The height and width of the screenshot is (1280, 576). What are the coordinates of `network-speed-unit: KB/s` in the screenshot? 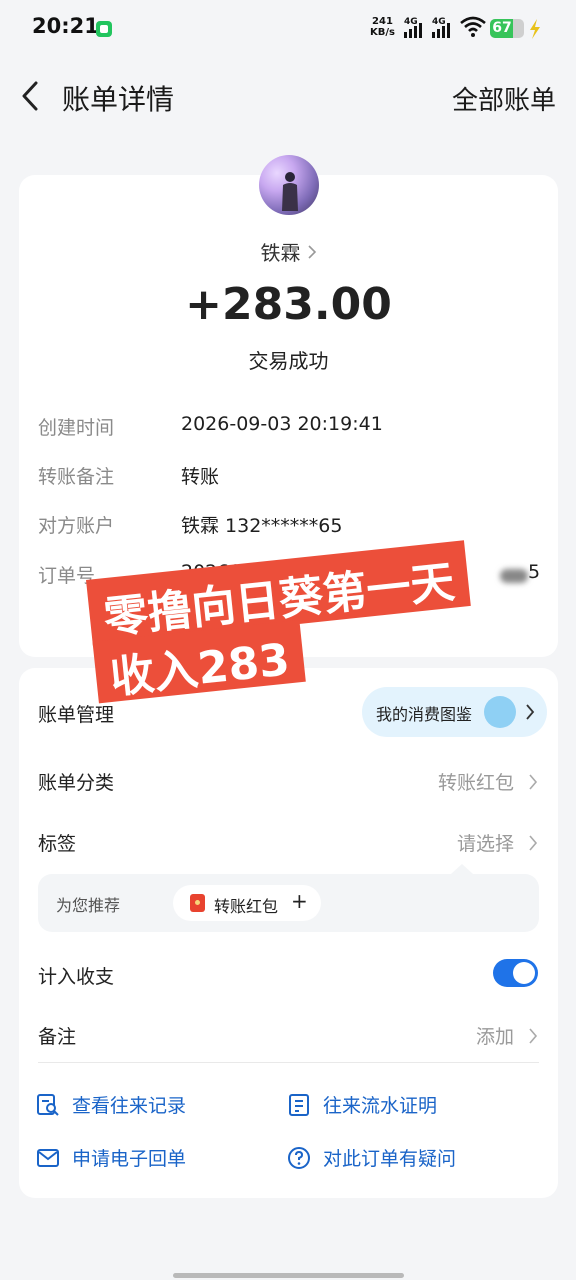 It's located at (382, 32).